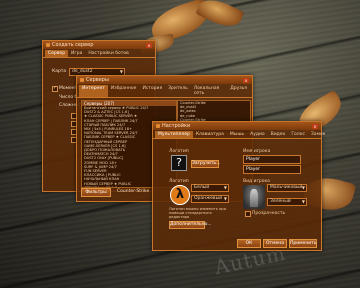 This screenshot has height=288, width=360. What do you see at coordinates (59, 71) in the screenshot?
I see `map-label: Карта` at bounding box center [59, 71].